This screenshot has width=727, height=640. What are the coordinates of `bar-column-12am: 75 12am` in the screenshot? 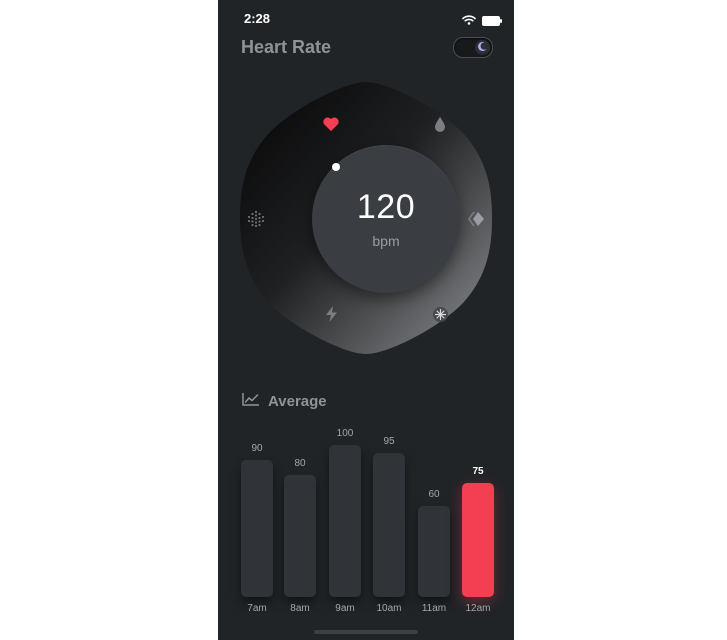 It's located at (478, 520).